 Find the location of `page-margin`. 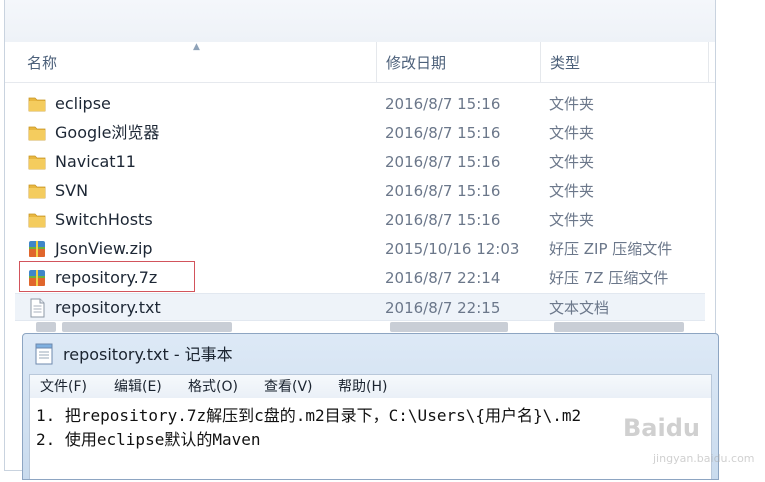

page-margin is located at coordinates (742, 241).